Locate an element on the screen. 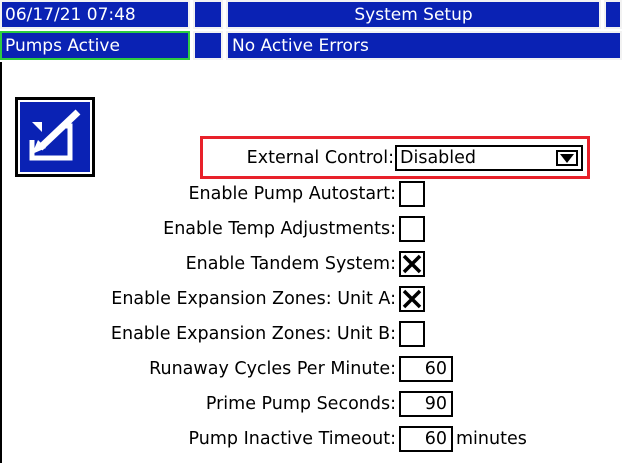 This screenshot has width=622, height=463. pump-autostart-label: Enable Pump Autostart: is located at coordinates (292, 194).